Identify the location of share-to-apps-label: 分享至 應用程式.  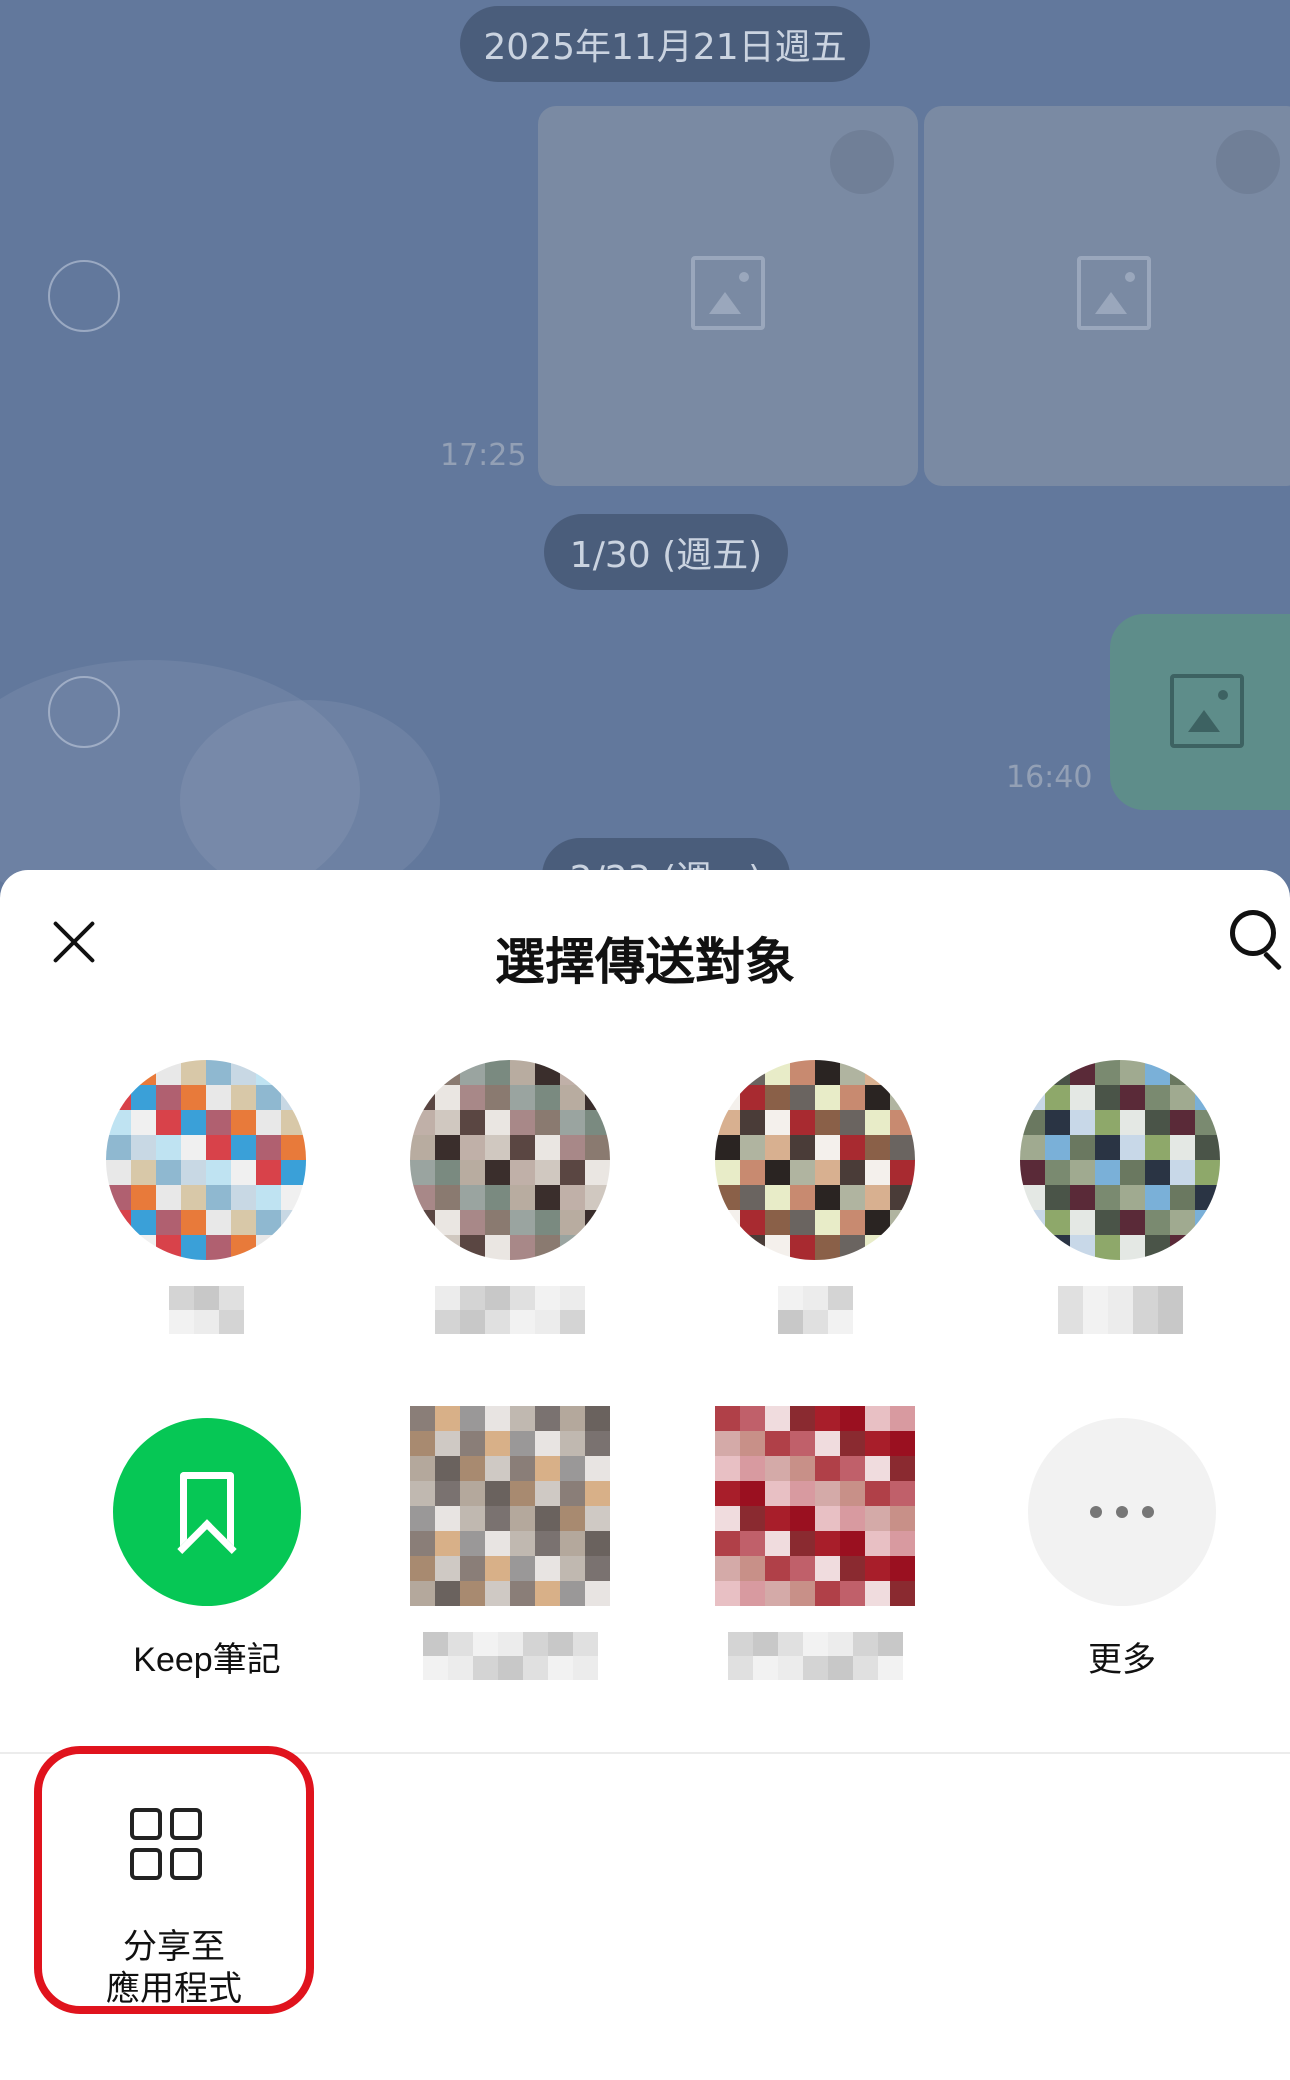
(174, 1968).